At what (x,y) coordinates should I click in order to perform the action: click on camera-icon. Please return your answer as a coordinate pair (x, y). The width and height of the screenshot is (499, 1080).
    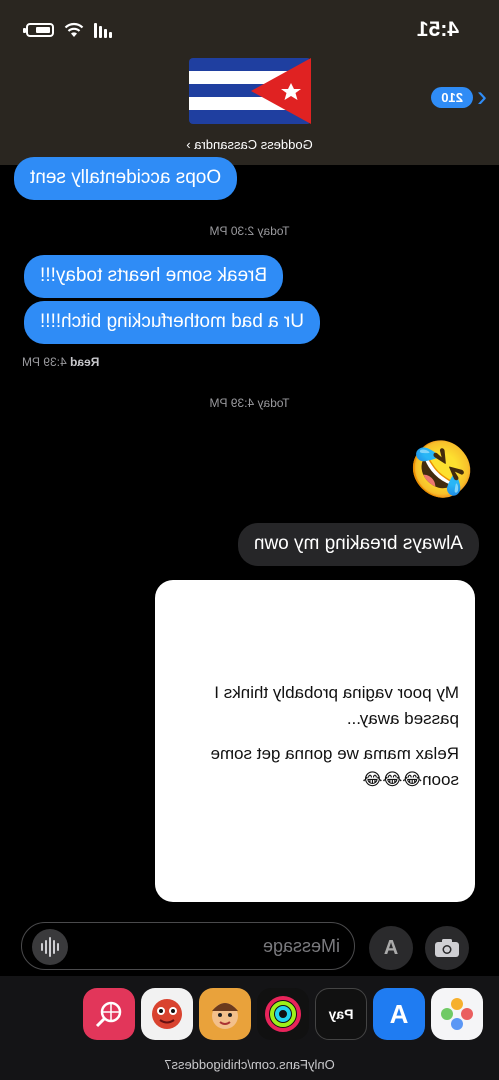
    Looking at the image, I should click on (447, 948).